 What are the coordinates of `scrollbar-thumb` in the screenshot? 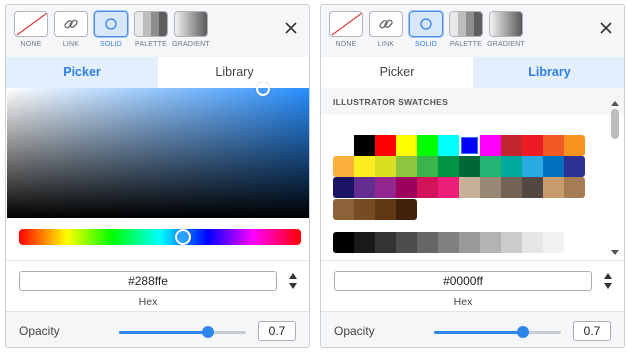 It's located at (615, 124).